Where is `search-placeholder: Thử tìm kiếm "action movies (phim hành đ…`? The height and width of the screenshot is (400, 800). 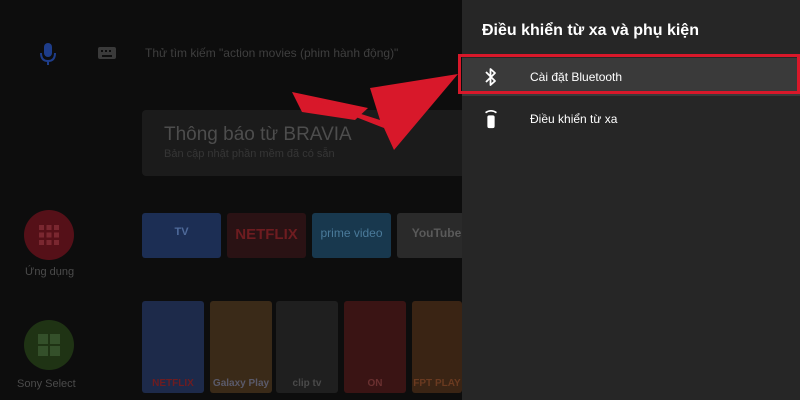 search-placeholder: Thử tìm kiếm "action movies (phim hành đ… is located at coordinates (271, 53).